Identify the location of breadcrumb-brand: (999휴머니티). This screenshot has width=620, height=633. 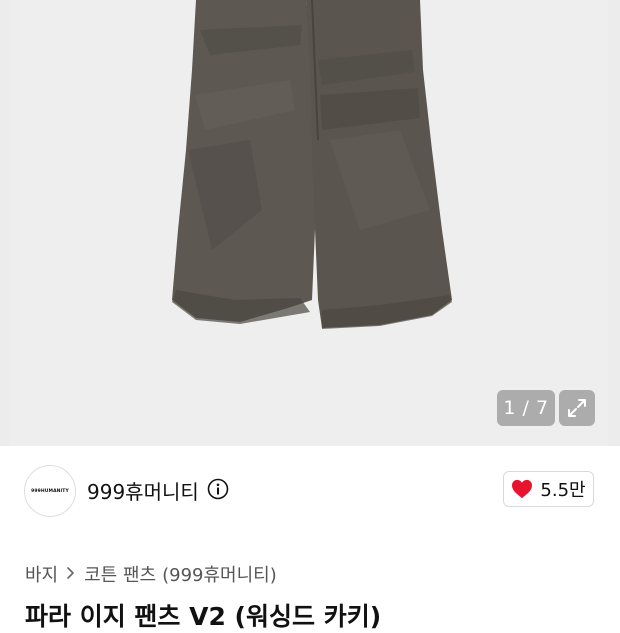
(219, 574).